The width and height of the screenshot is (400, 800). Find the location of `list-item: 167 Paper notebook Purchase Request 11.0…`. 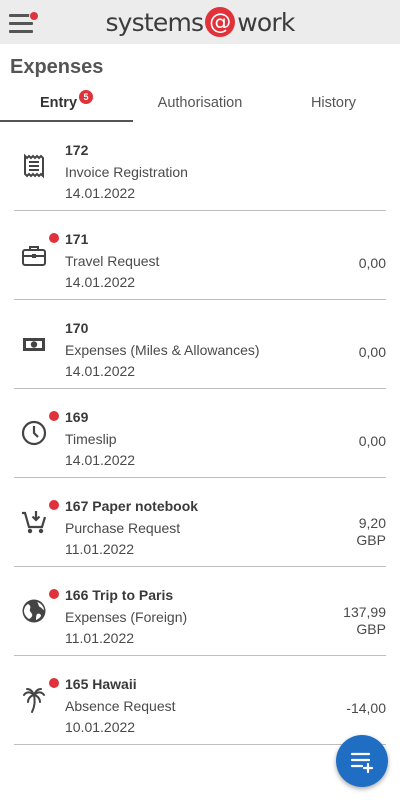

list-item: 167 Paper notebook Purchase Request 11.0… is located at coordinates (200, 522).